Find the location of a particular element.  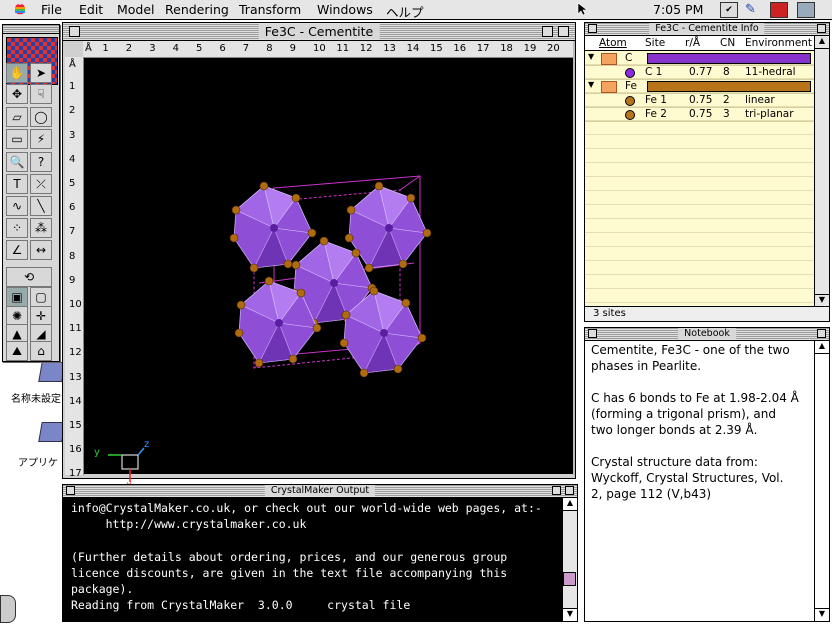

info-window-title-bar: Fe3C - Cementite Info is located at coordinates (707, 29).